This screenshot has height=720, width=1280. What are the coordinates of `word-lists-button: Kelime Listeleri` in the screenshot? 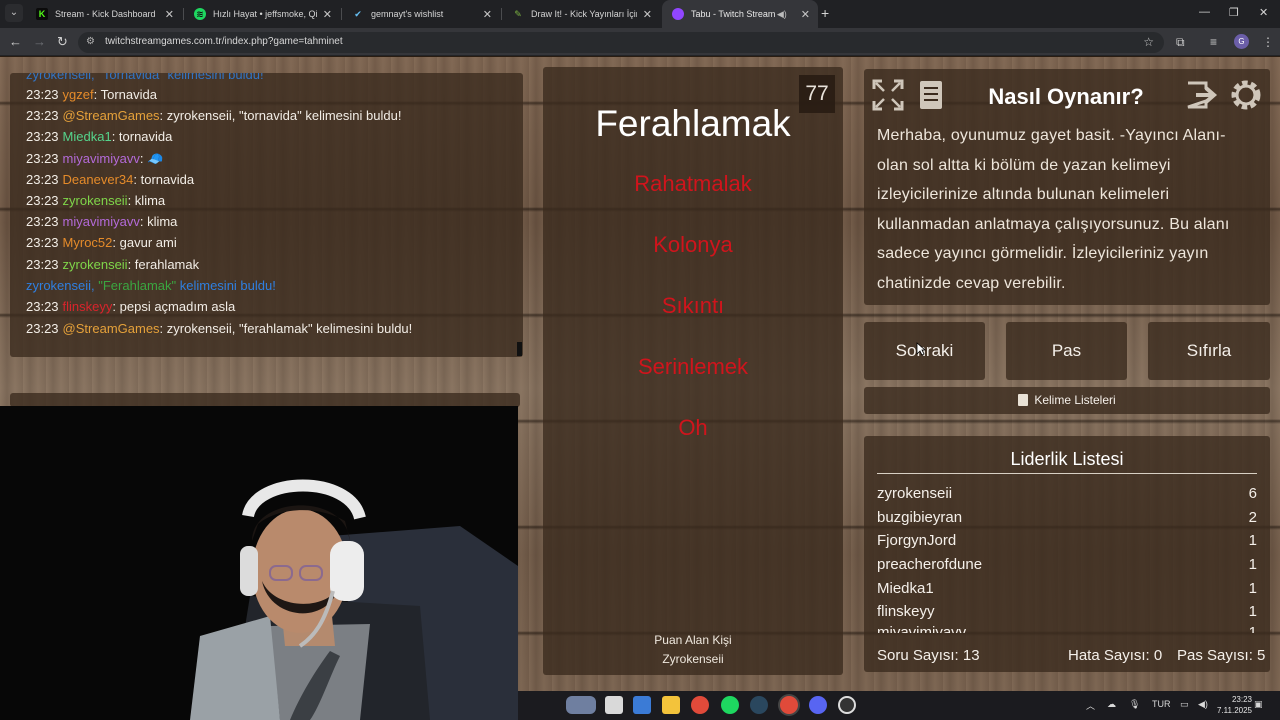 It's located at (1067, 400).